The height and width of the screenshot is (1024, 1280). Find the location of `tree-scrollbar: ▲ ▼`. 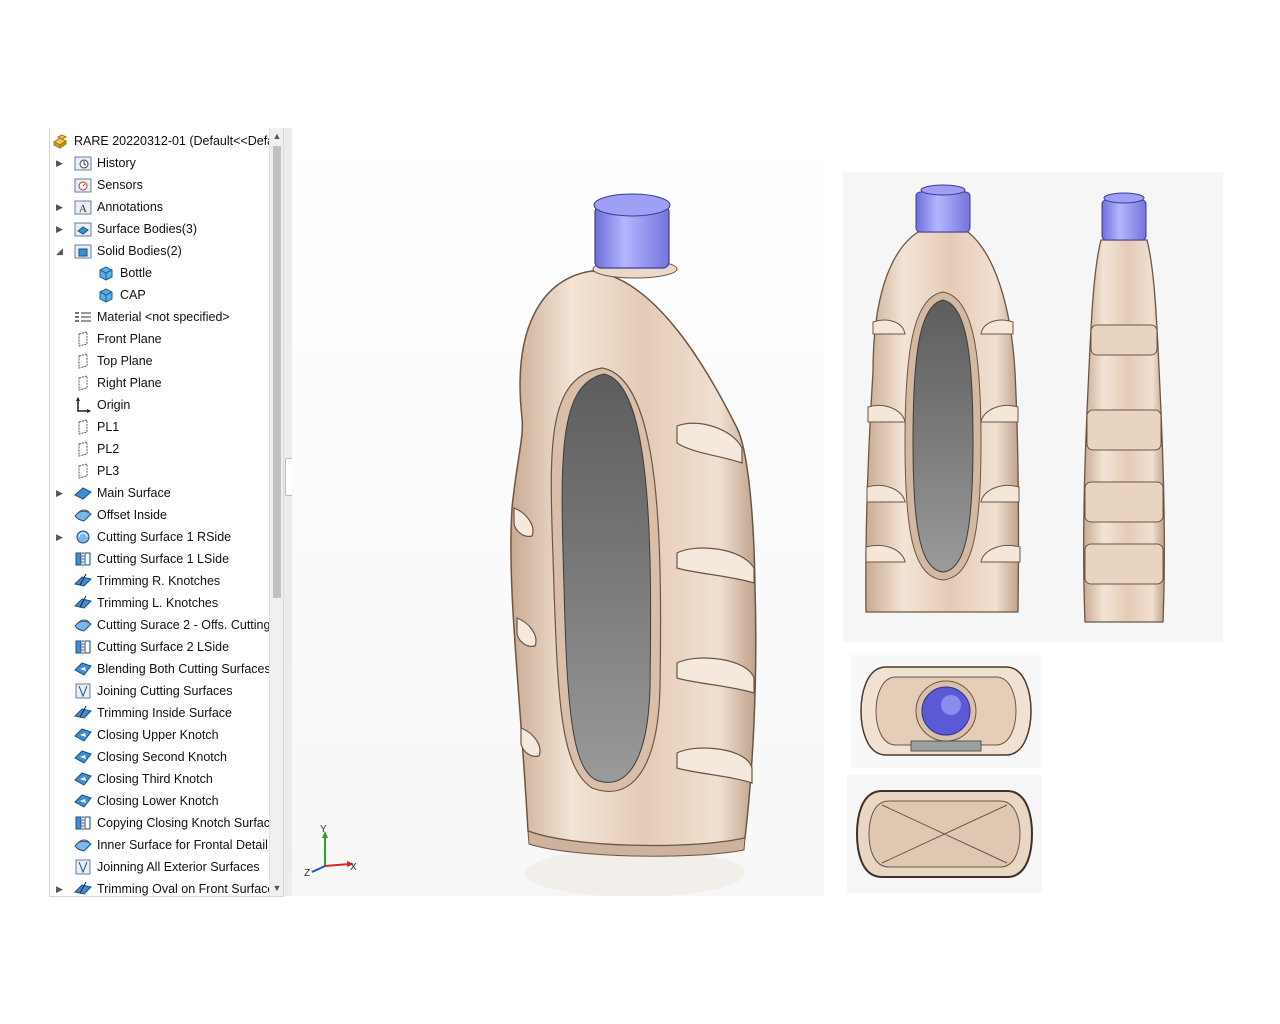

tree-scrollbar: ▲ ▼ is located at coordinates (276, 512).